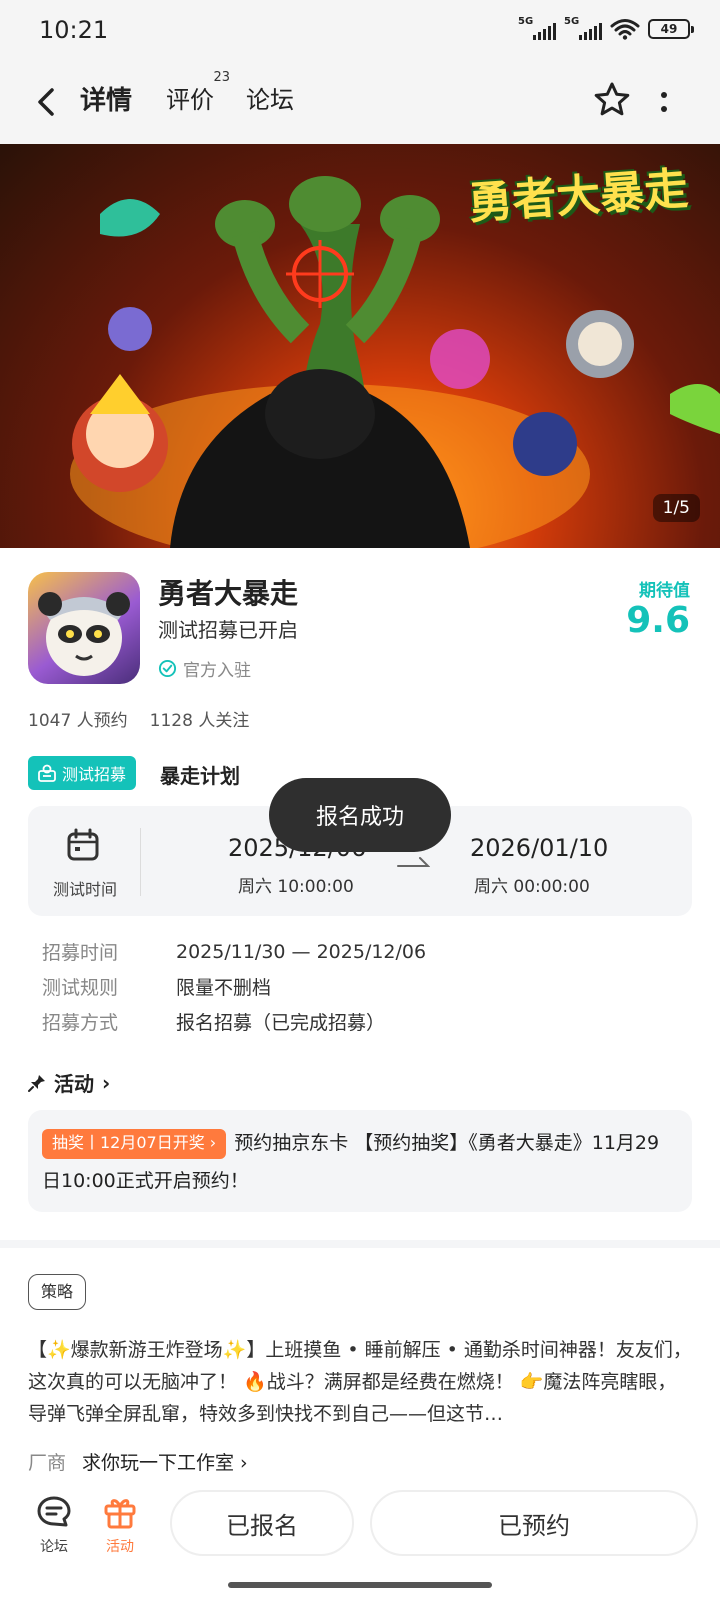  I want to click on test-end-time: 周六 00:00:00, so click(532, 887).